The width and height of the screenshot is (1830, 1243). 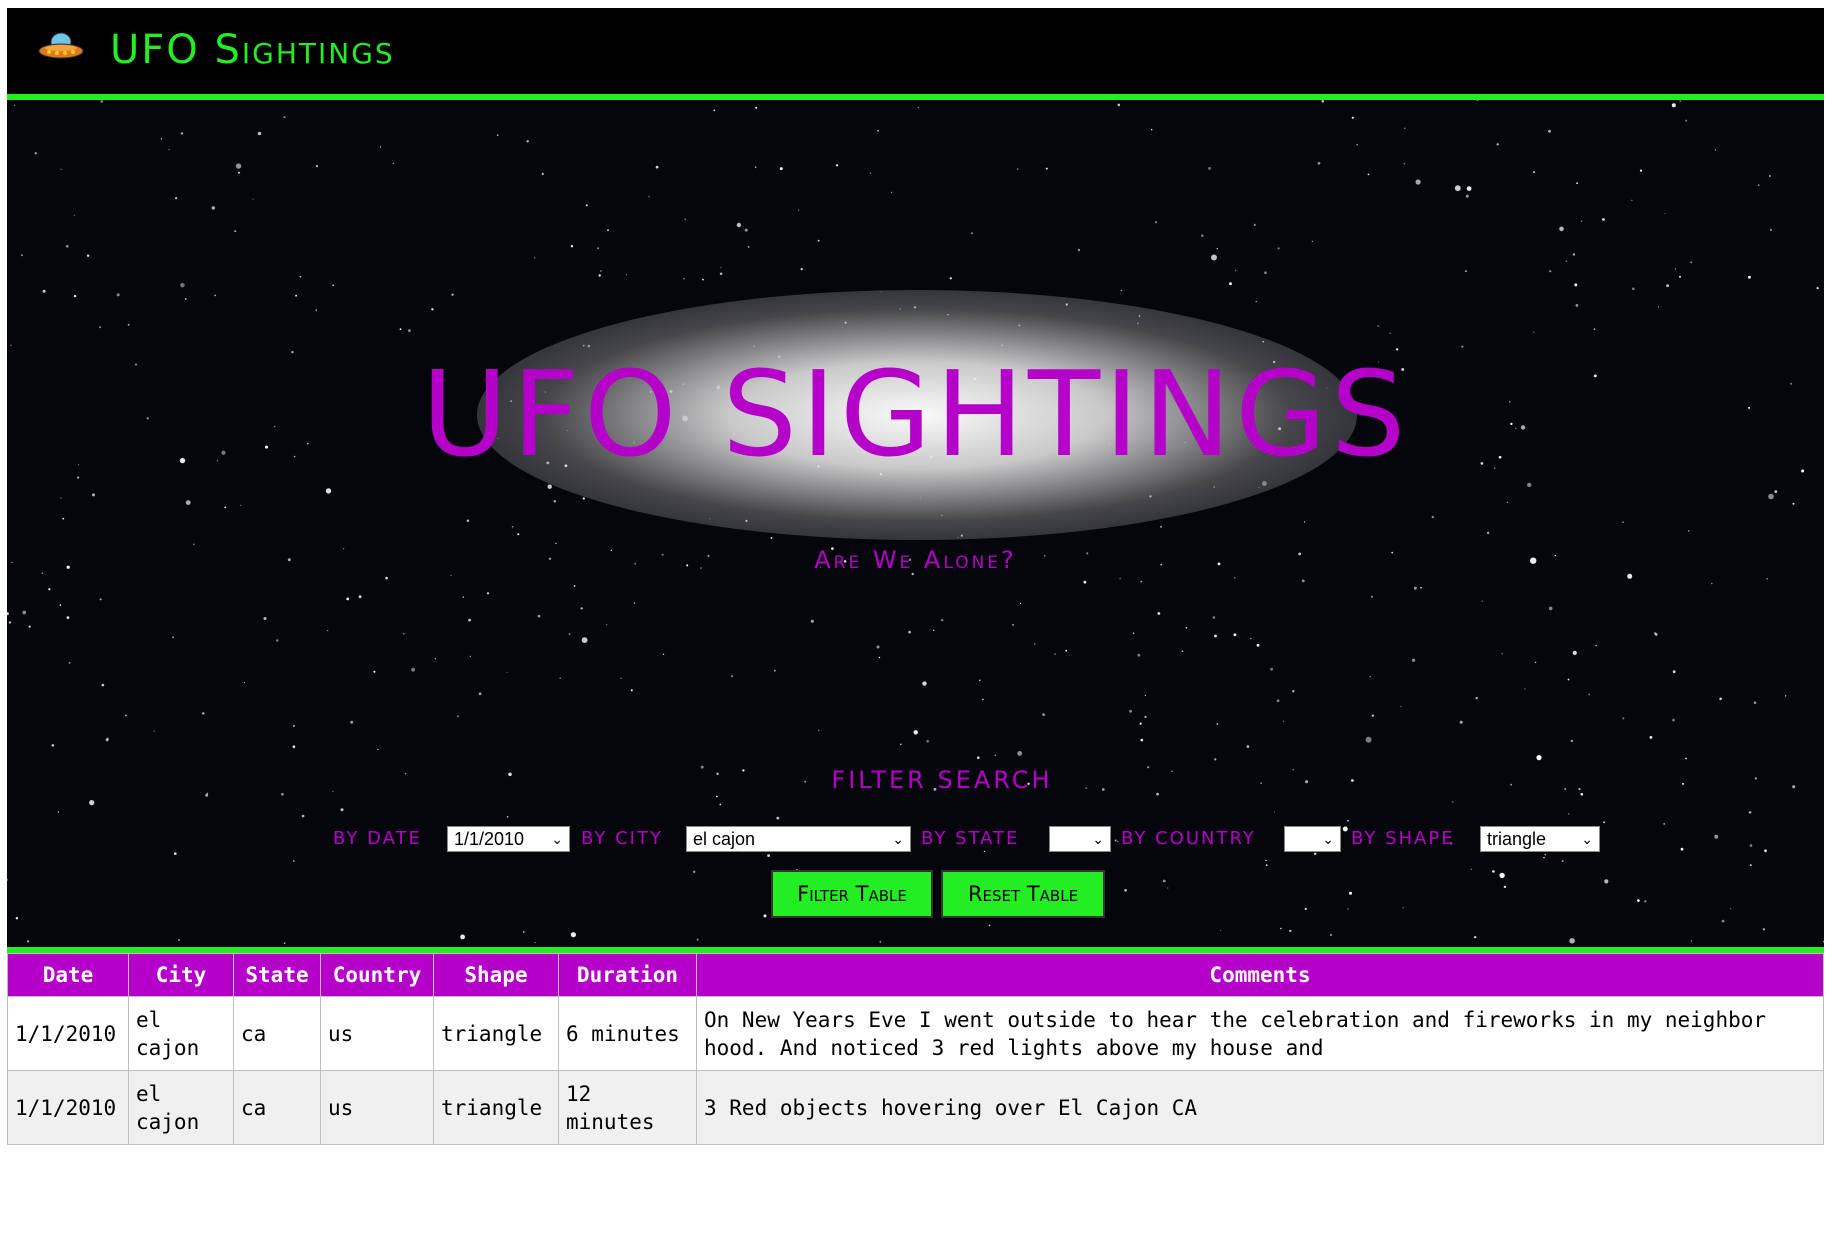 I want to click on country-select: ⌄, so click(x=1312, y=839).